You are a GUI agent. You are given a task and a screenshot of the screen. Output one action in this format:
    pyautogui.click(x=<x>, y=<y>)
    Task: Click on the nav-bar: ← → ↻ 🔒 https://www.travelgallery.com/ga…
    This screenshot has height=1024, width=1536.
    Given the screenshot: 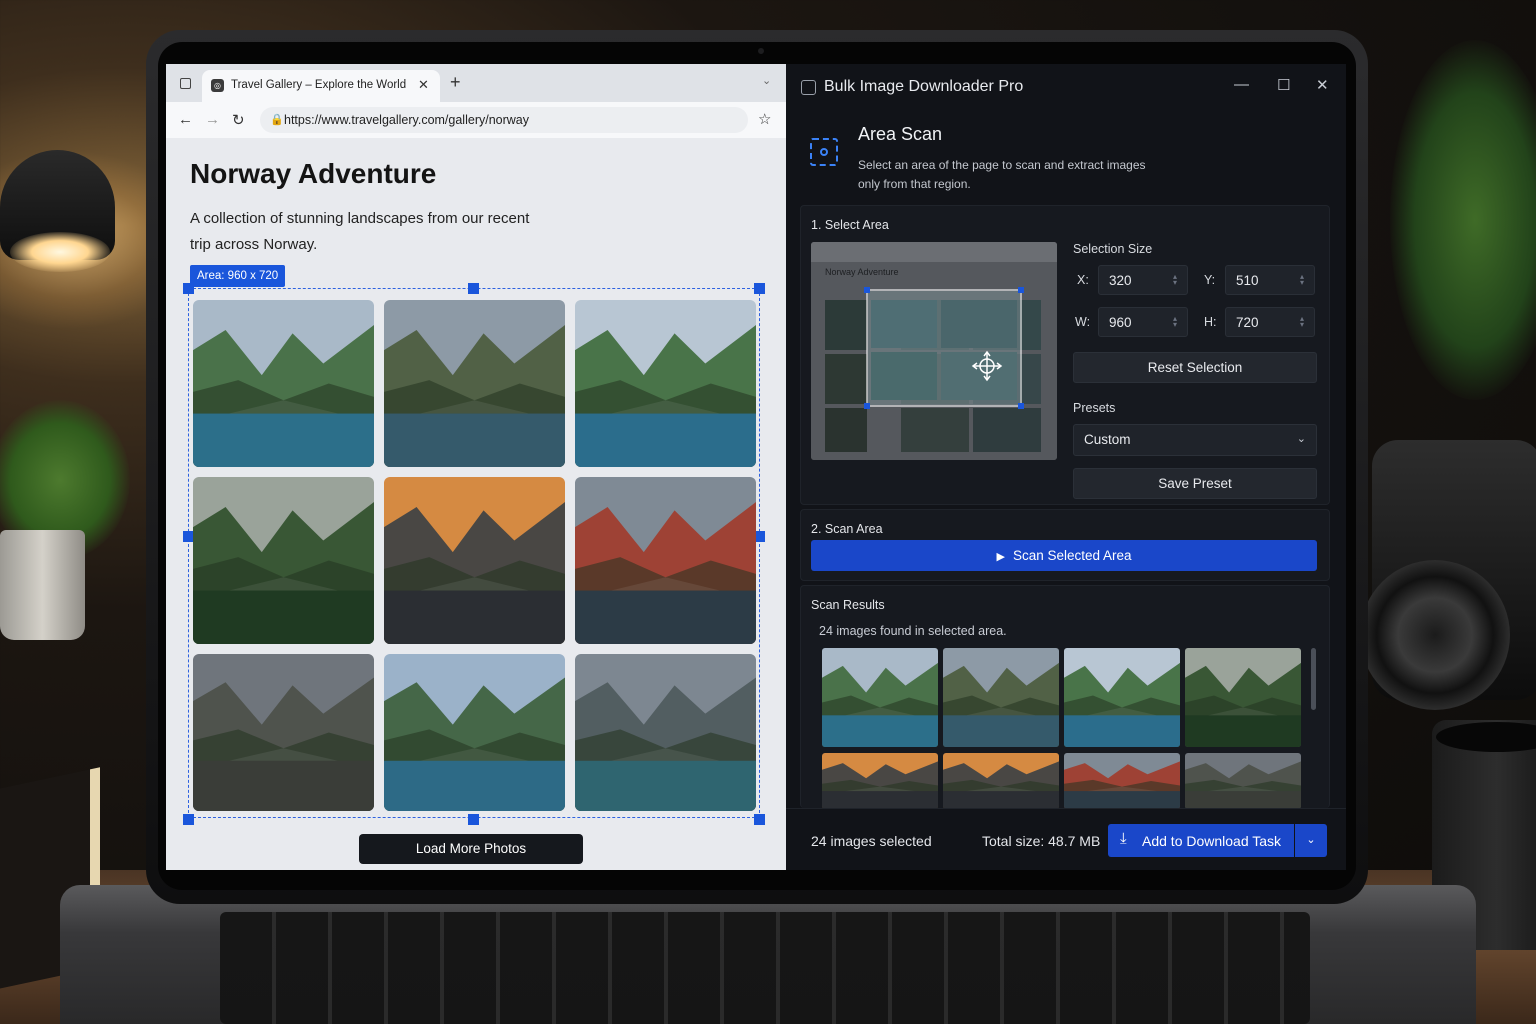 What is the action you would take?
    pyautogui.click(x=476, y=120)
    